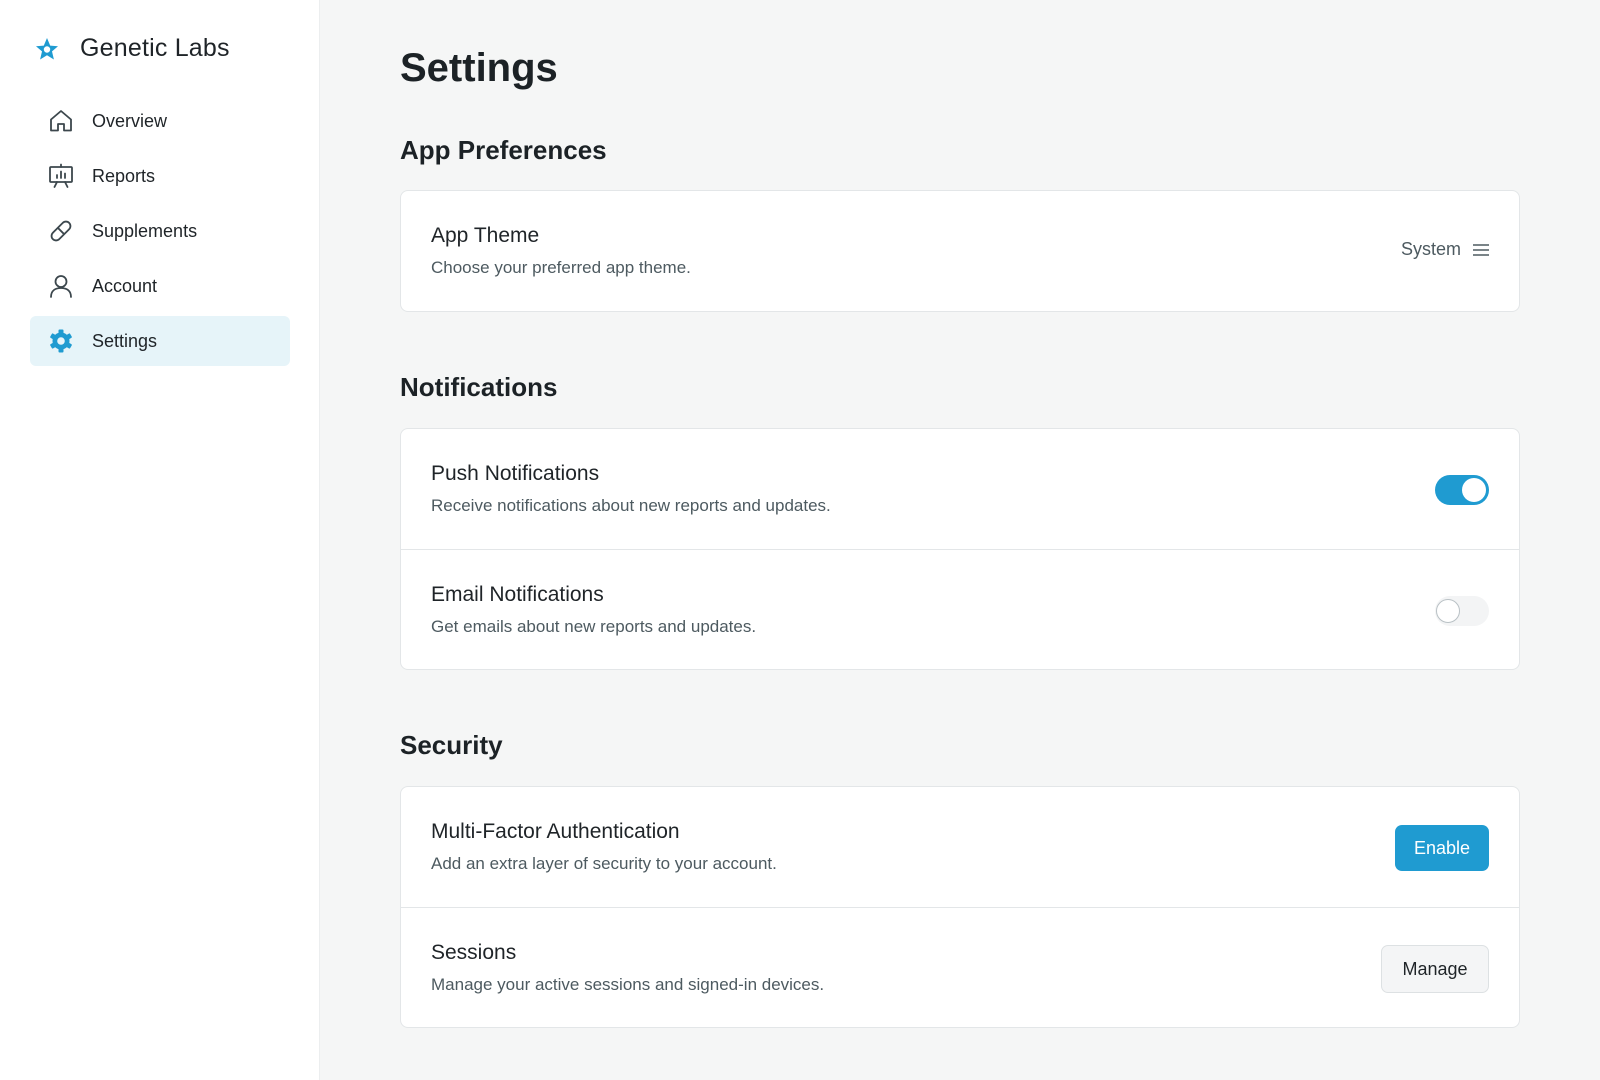  I want to click on sidebar-item-account: Account, so click(160, 286).